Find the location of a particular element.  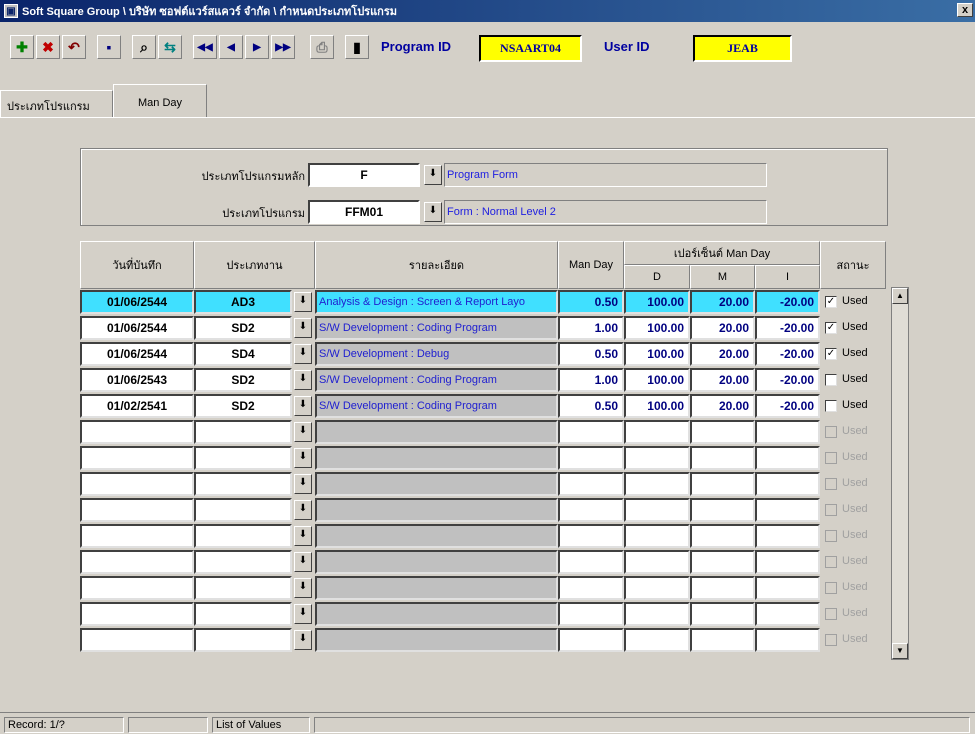

grid-scrollbar: ▲ ▼ is located at coordinates (900, 473).